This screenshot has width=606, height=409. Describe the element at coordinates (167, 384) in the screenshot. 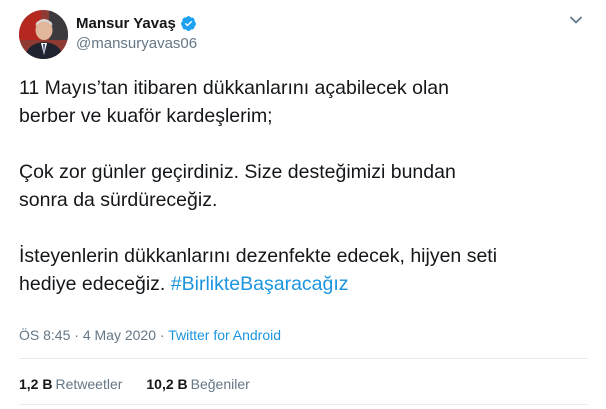

I see `likes-count: 10,2 B` at that location.